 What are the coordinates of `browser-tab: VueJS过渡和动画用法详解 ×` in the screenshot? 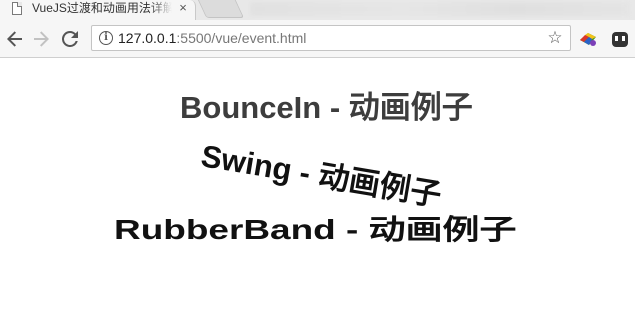 It's located at (98, 10).